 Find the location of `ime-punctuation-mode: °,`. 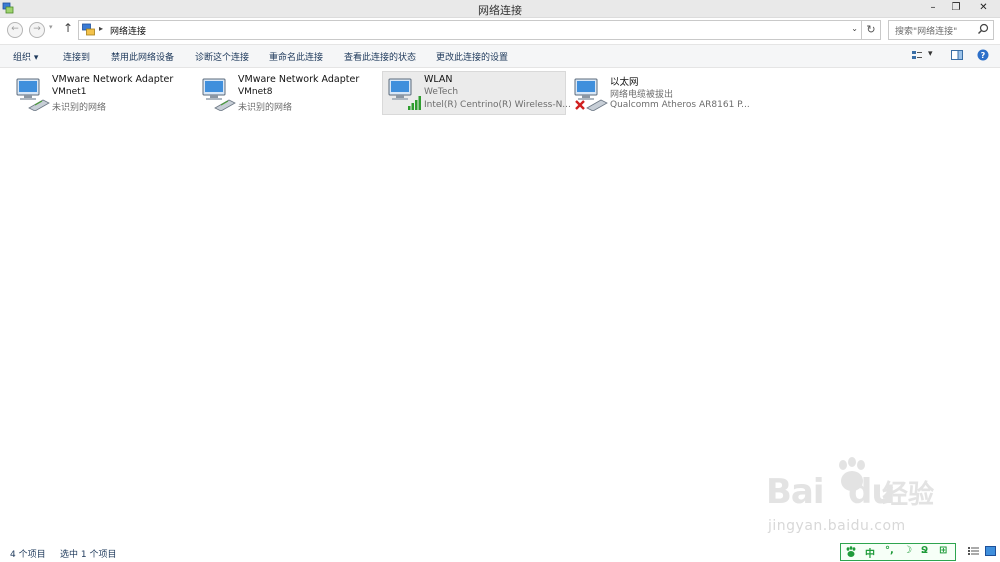

ime-punctuation-mode: °, is located at coordinates (889, 550).